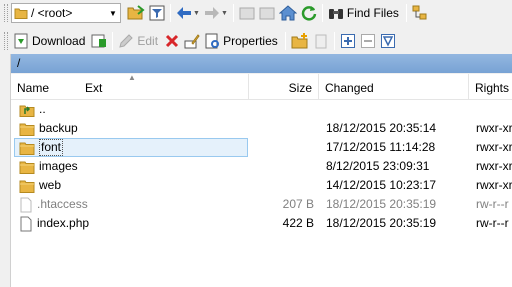 This screenshot has height=287, width=512. I want to click on file-row: font 17/12/2015 11:14:28 rwxr-xr, so click(261, 147).